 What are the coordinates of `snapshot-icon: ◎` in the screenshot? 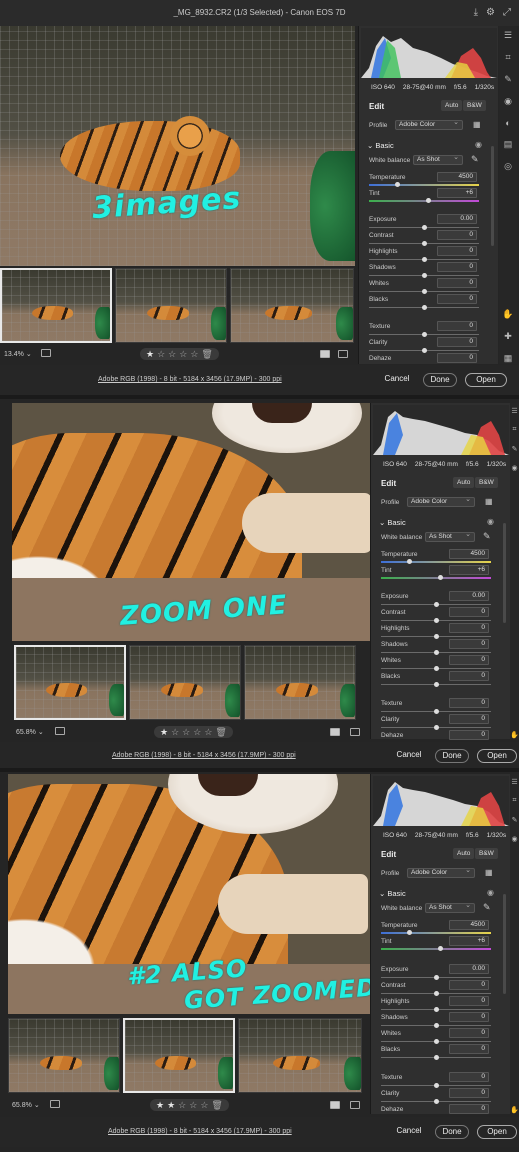 It's located at (508, 166).